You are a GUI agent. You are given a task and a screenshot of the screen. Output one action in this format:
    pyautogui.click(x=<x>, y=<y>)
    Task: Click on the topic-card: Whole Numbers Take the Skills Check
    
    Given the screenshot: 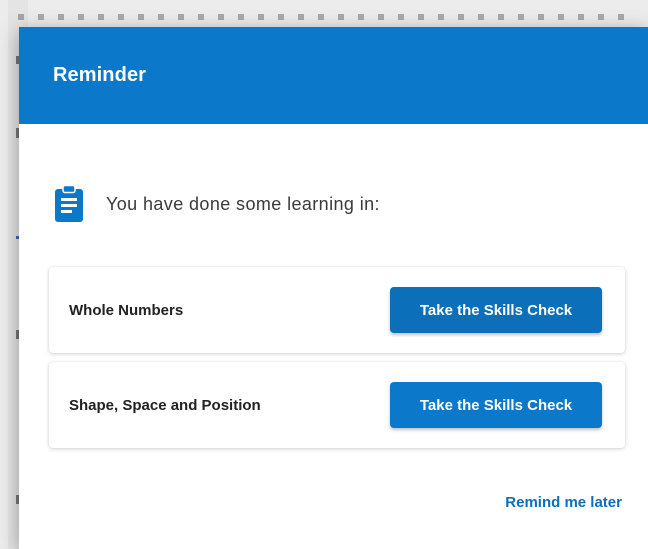 What is the action you would take?
    pyautogui.click(x=337, y=310)
    